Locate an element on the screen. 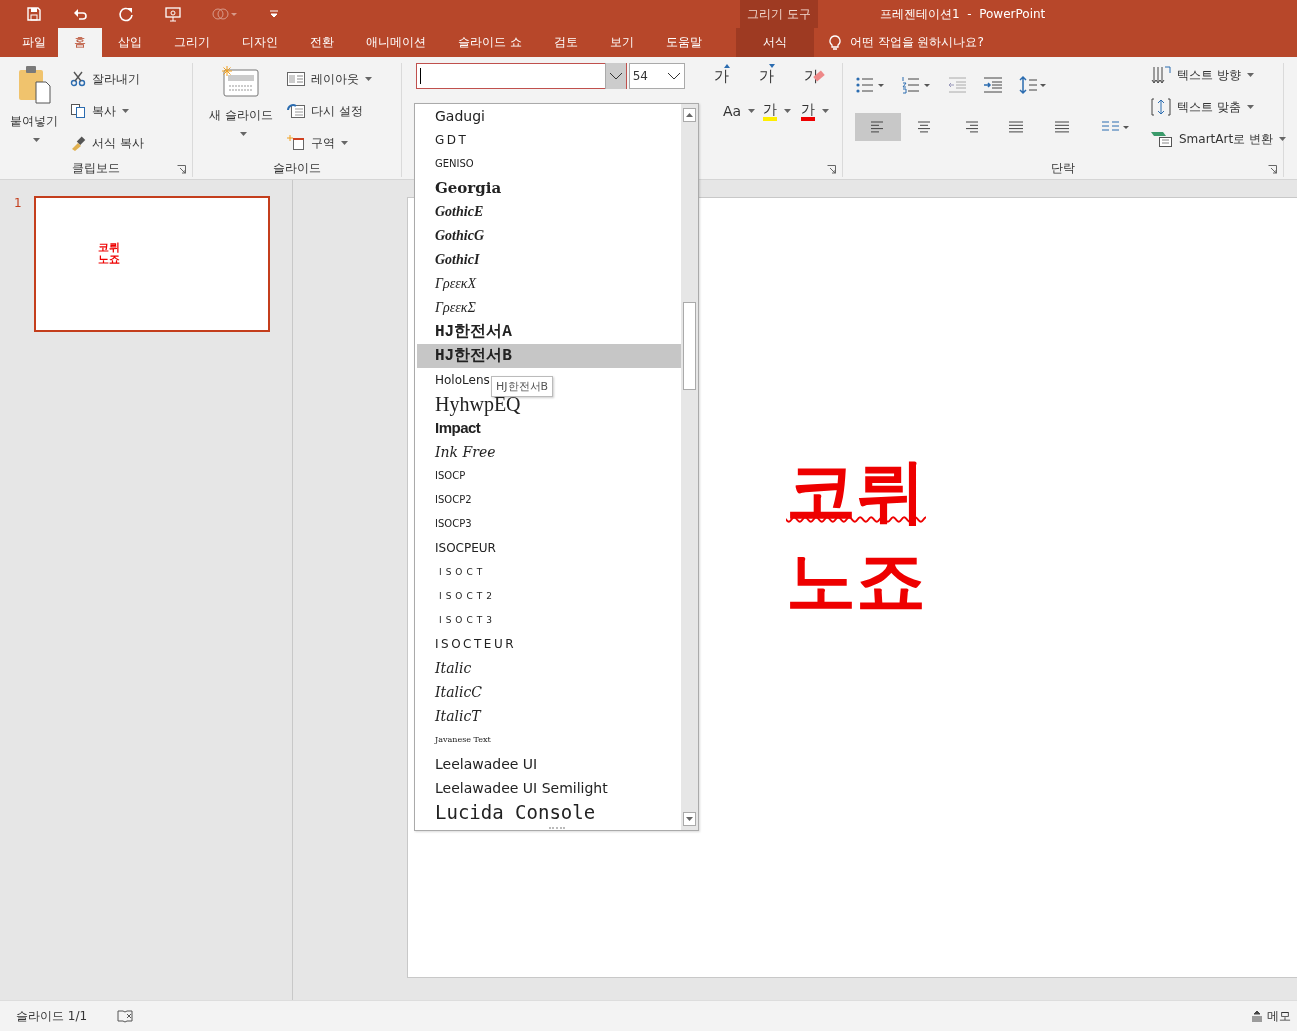 The width and height of the screenshot is (1297, 1031). smartart-icon is located at coordinates (1162, 139).